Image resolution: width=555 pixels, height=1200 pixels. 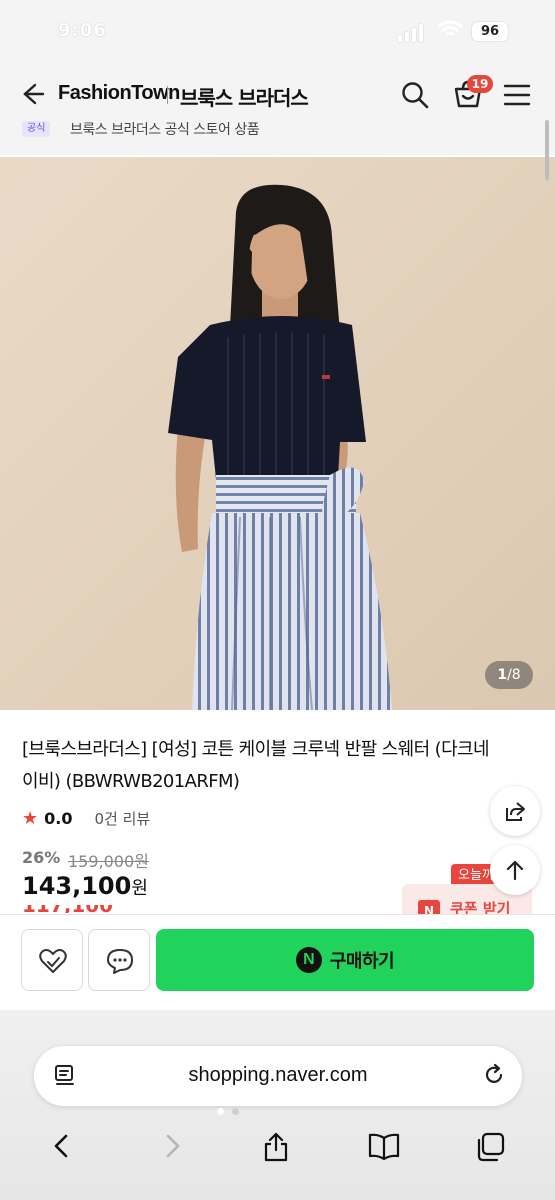 What do you see at coordinates (108, 861) in the screenshot?
I see `original-price: 159,000원` at bounding box center [108, 861].